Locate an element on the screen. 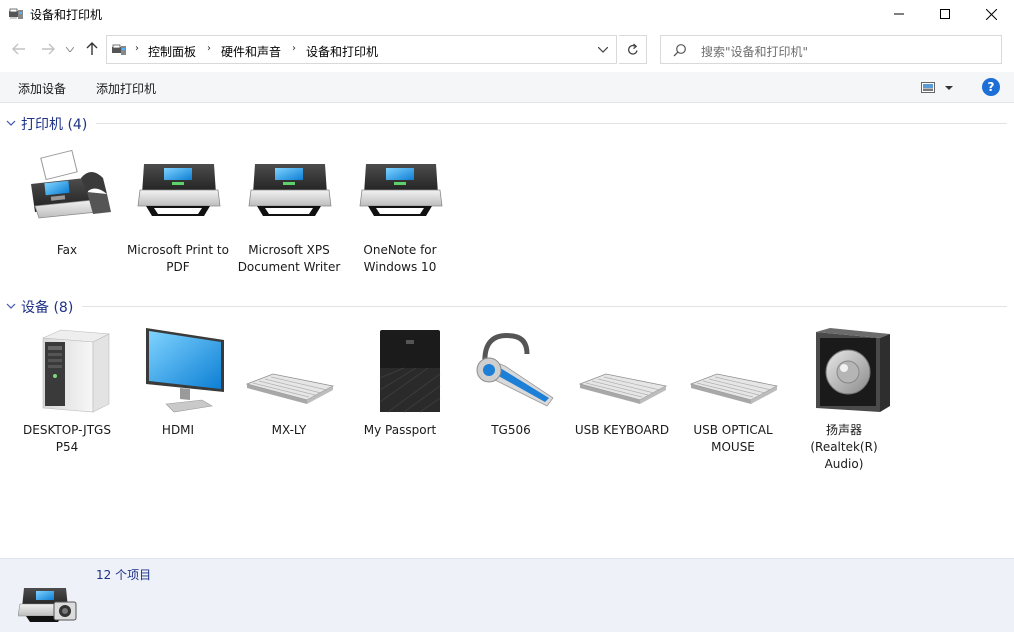  help-button: ? is located at coordinates (991, 87).